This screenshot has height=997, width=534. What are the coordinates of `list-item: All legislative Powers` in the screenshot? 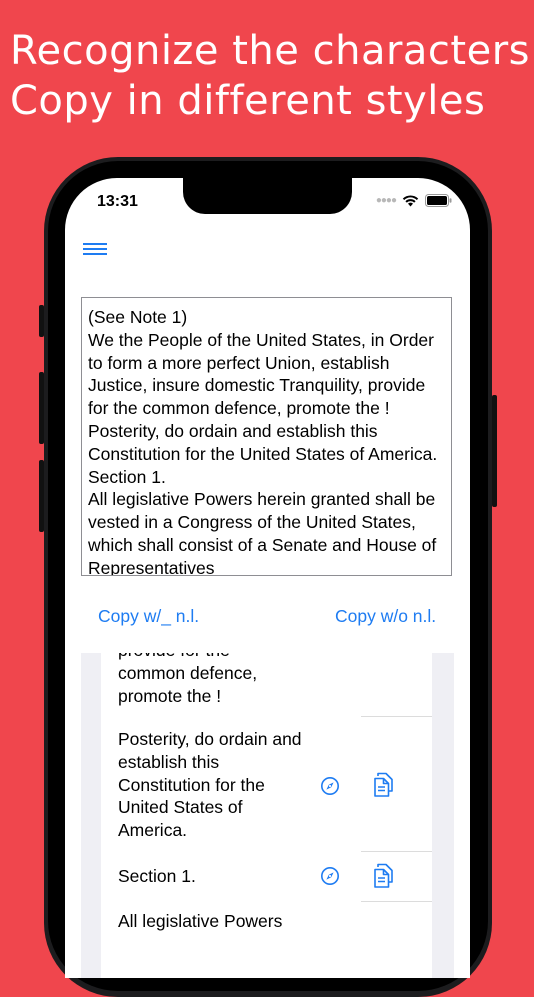 It's located at (218, 921).